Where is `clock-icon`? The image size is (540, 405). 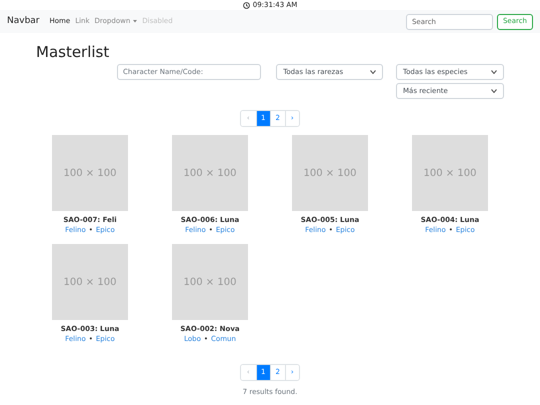 clock-icon is located at coordinates (246, 5).